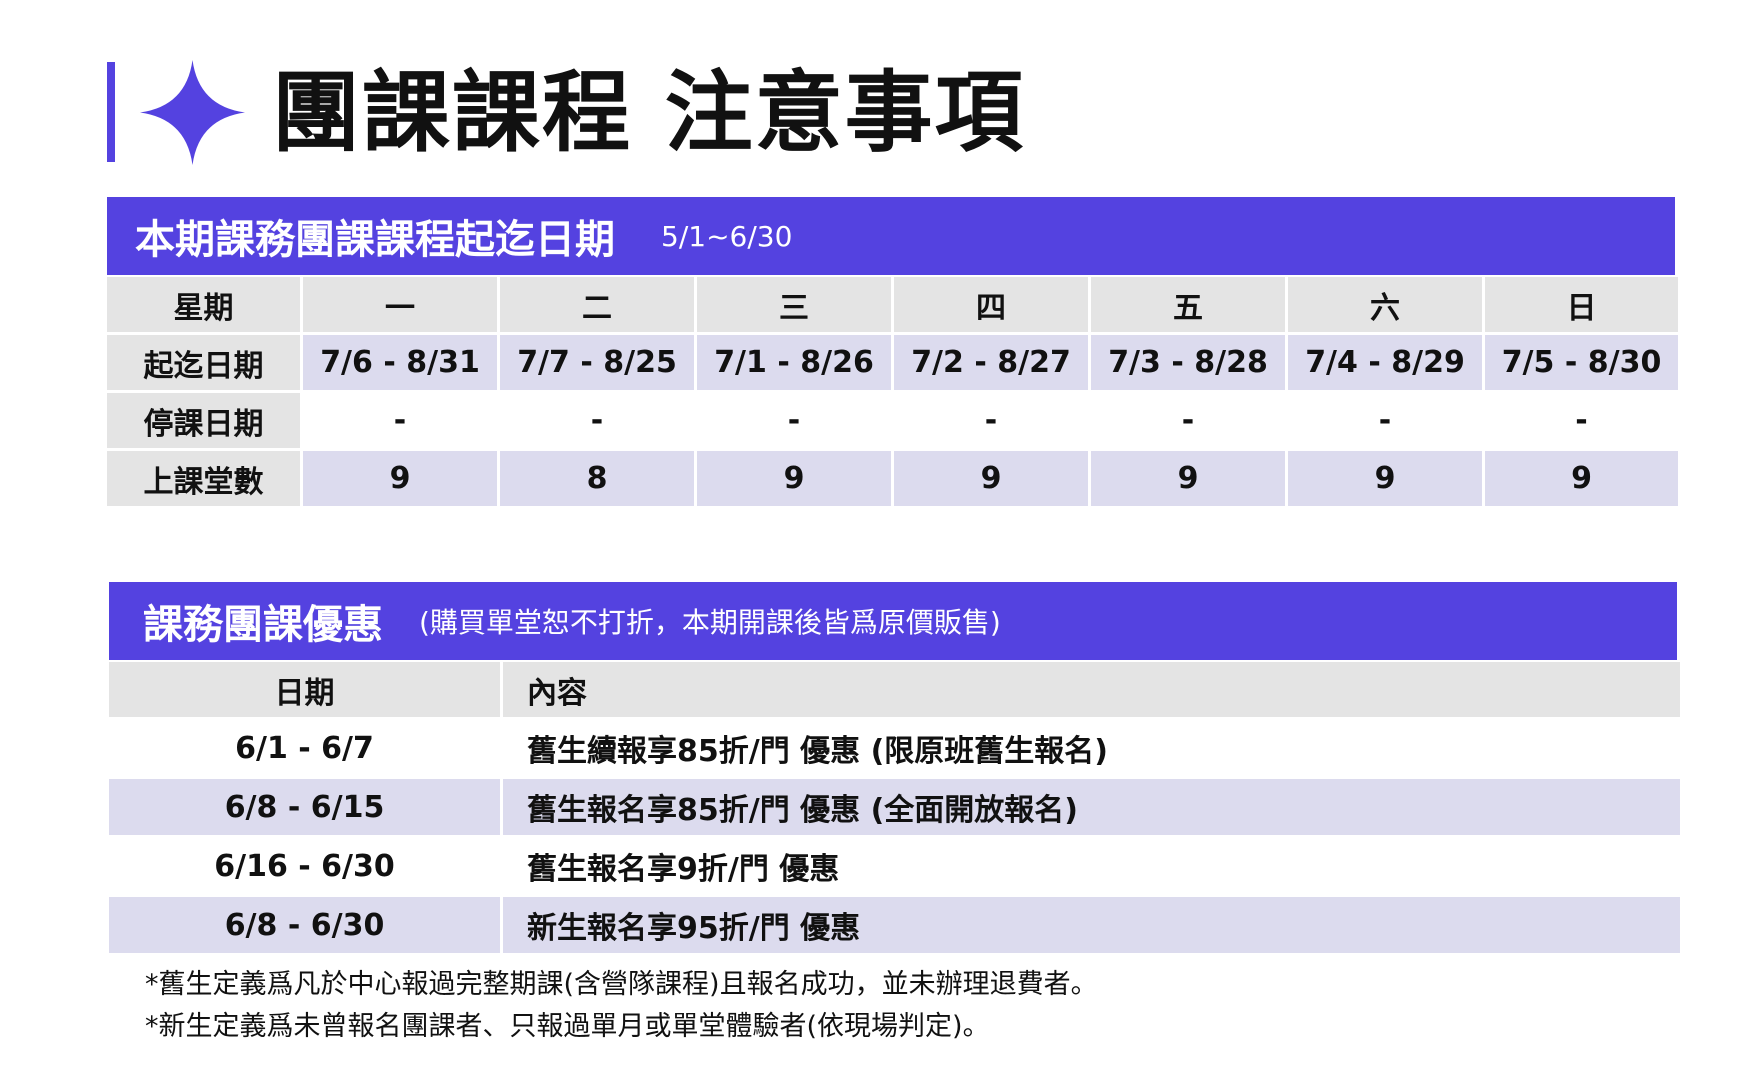  Describe the element at coordinates (400, 304) in the screenshot. I see `weekday-cell: 一` at that location.